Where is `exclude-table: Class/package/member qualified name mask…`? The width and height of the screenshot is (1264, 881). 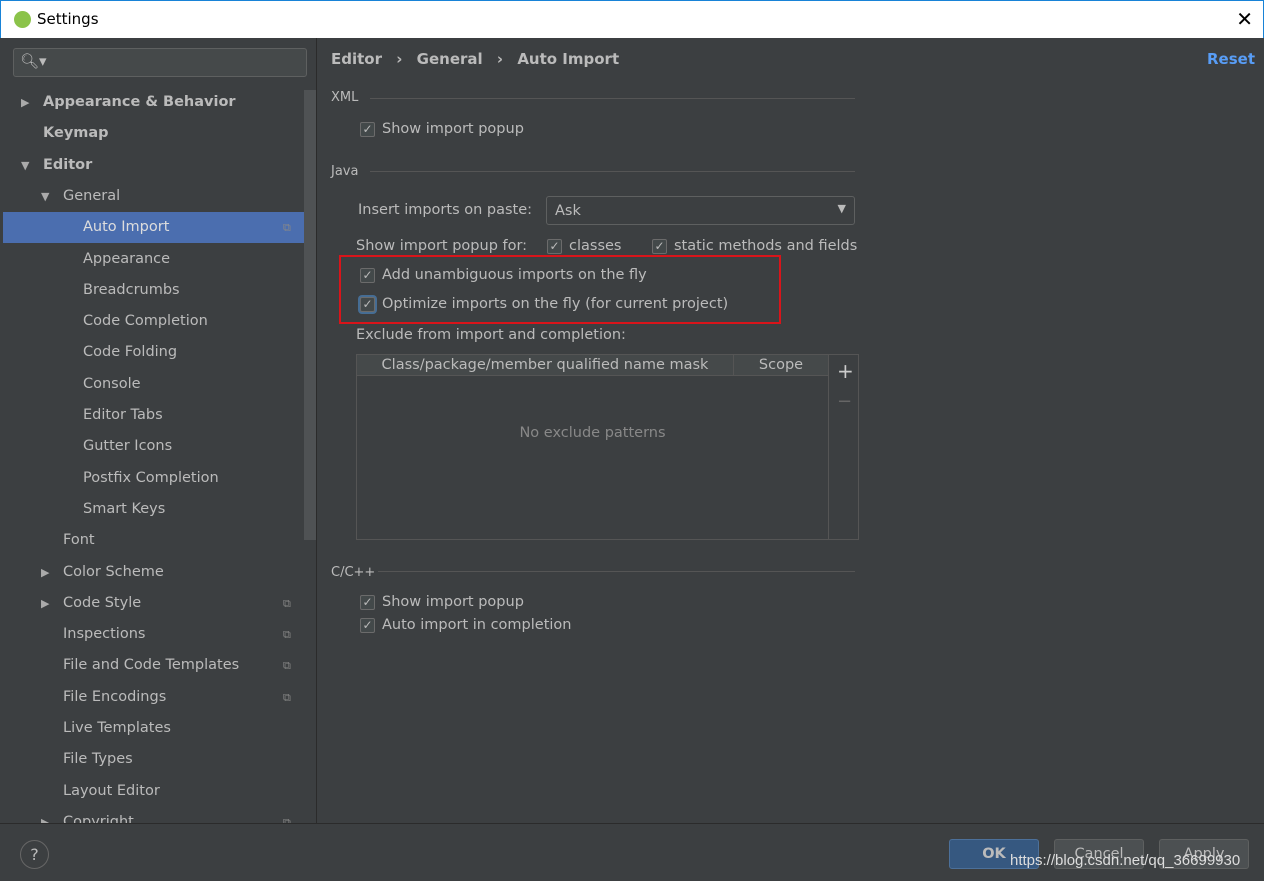 exclude-table: Class/package/member qualified name mask… is located at coordinates (607, 447).